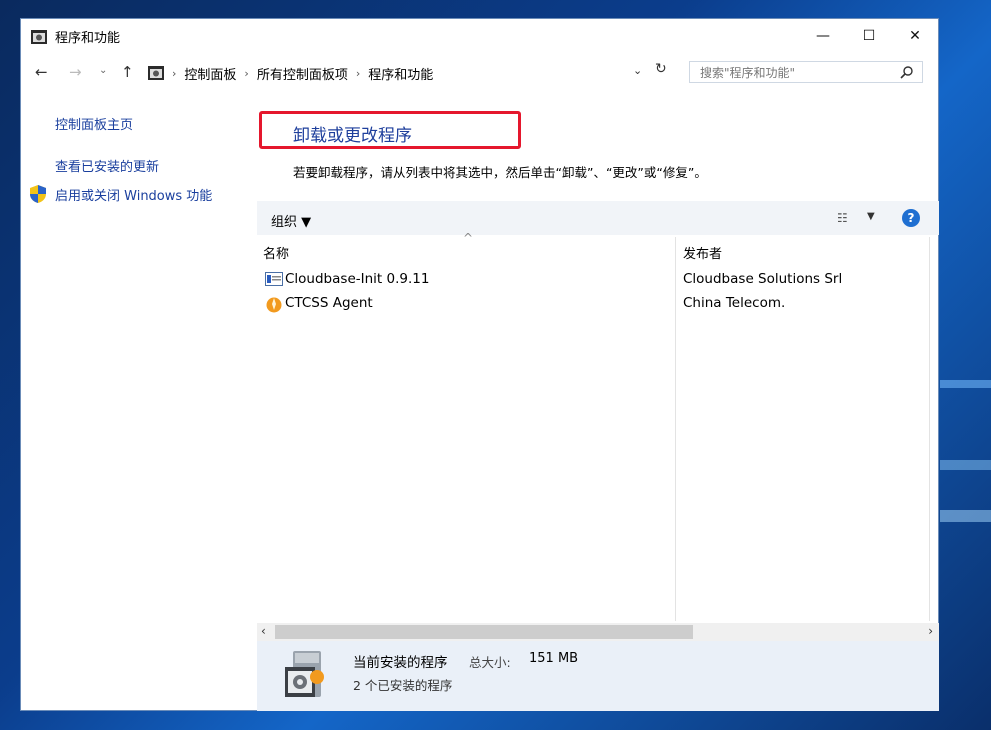 This screenshot has height=730, width=991. What do you see at coordinates (357, 279) in the screenshot?
I see `program-name: Cloudbase-Init 0.9.11` at bounding box center [357, 279].